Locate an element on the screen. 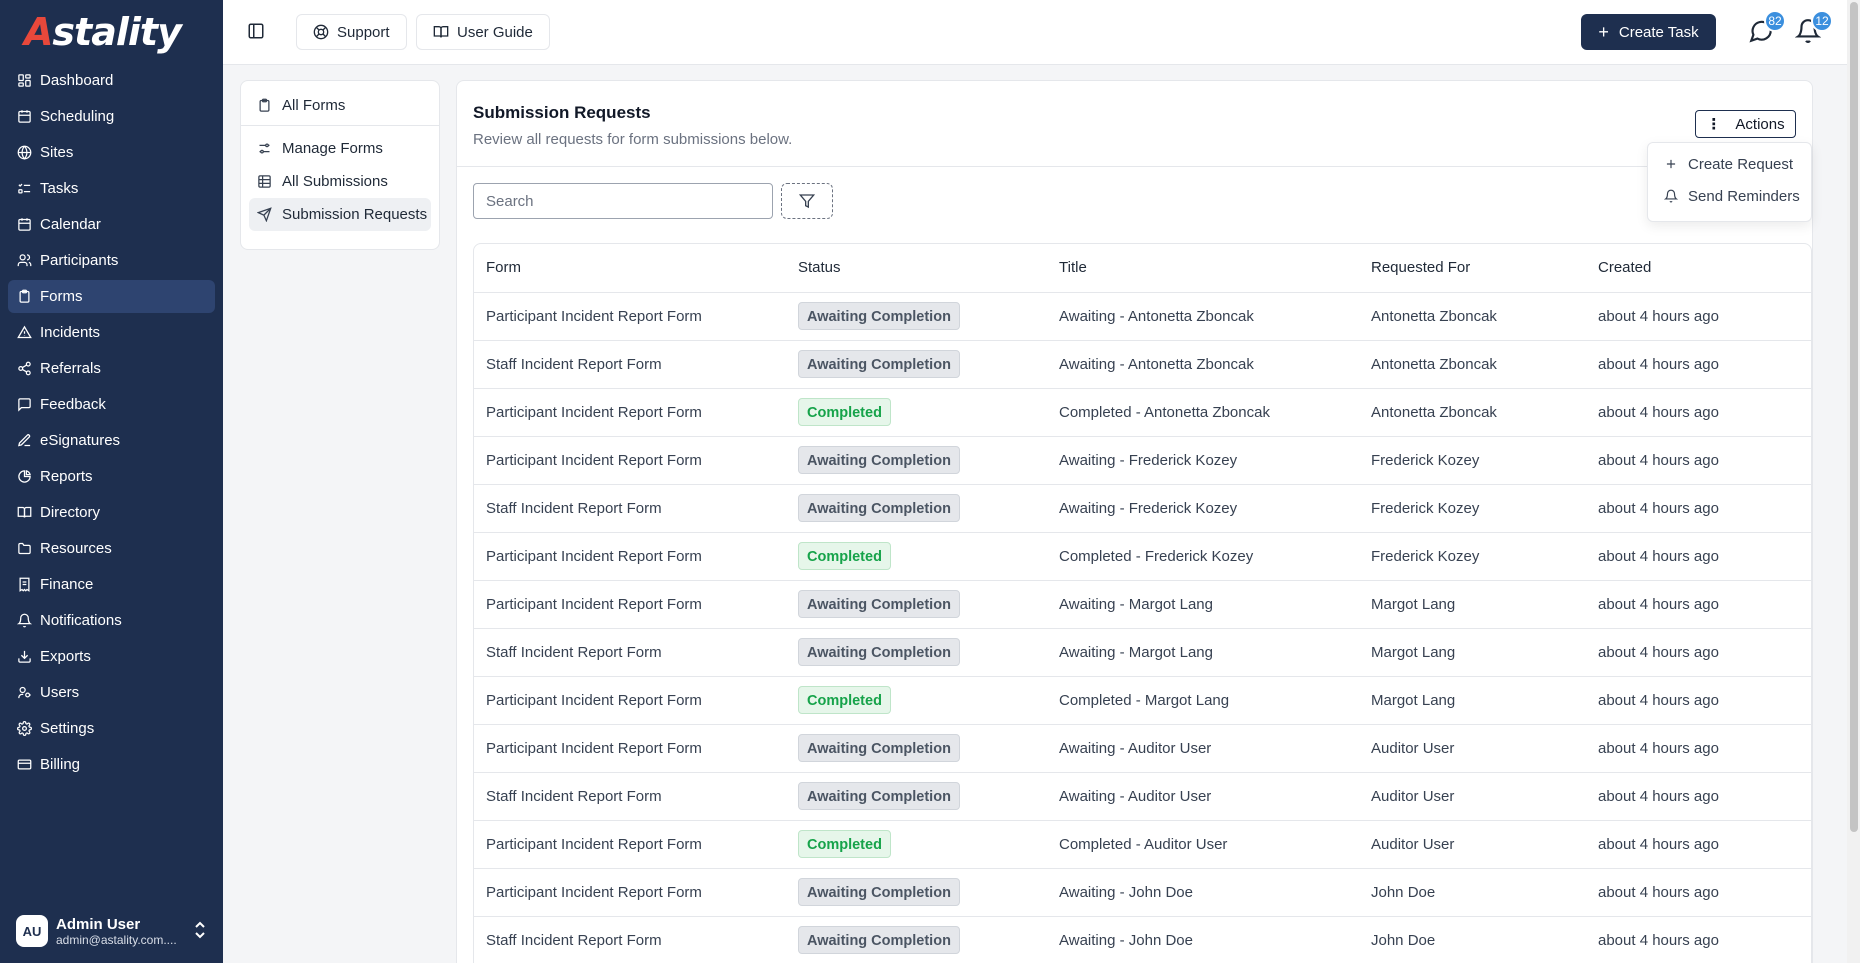 This screenshot has height=963, width=1860. sidebar-item-notifications: Notifications is located at coordinates (111, 620).